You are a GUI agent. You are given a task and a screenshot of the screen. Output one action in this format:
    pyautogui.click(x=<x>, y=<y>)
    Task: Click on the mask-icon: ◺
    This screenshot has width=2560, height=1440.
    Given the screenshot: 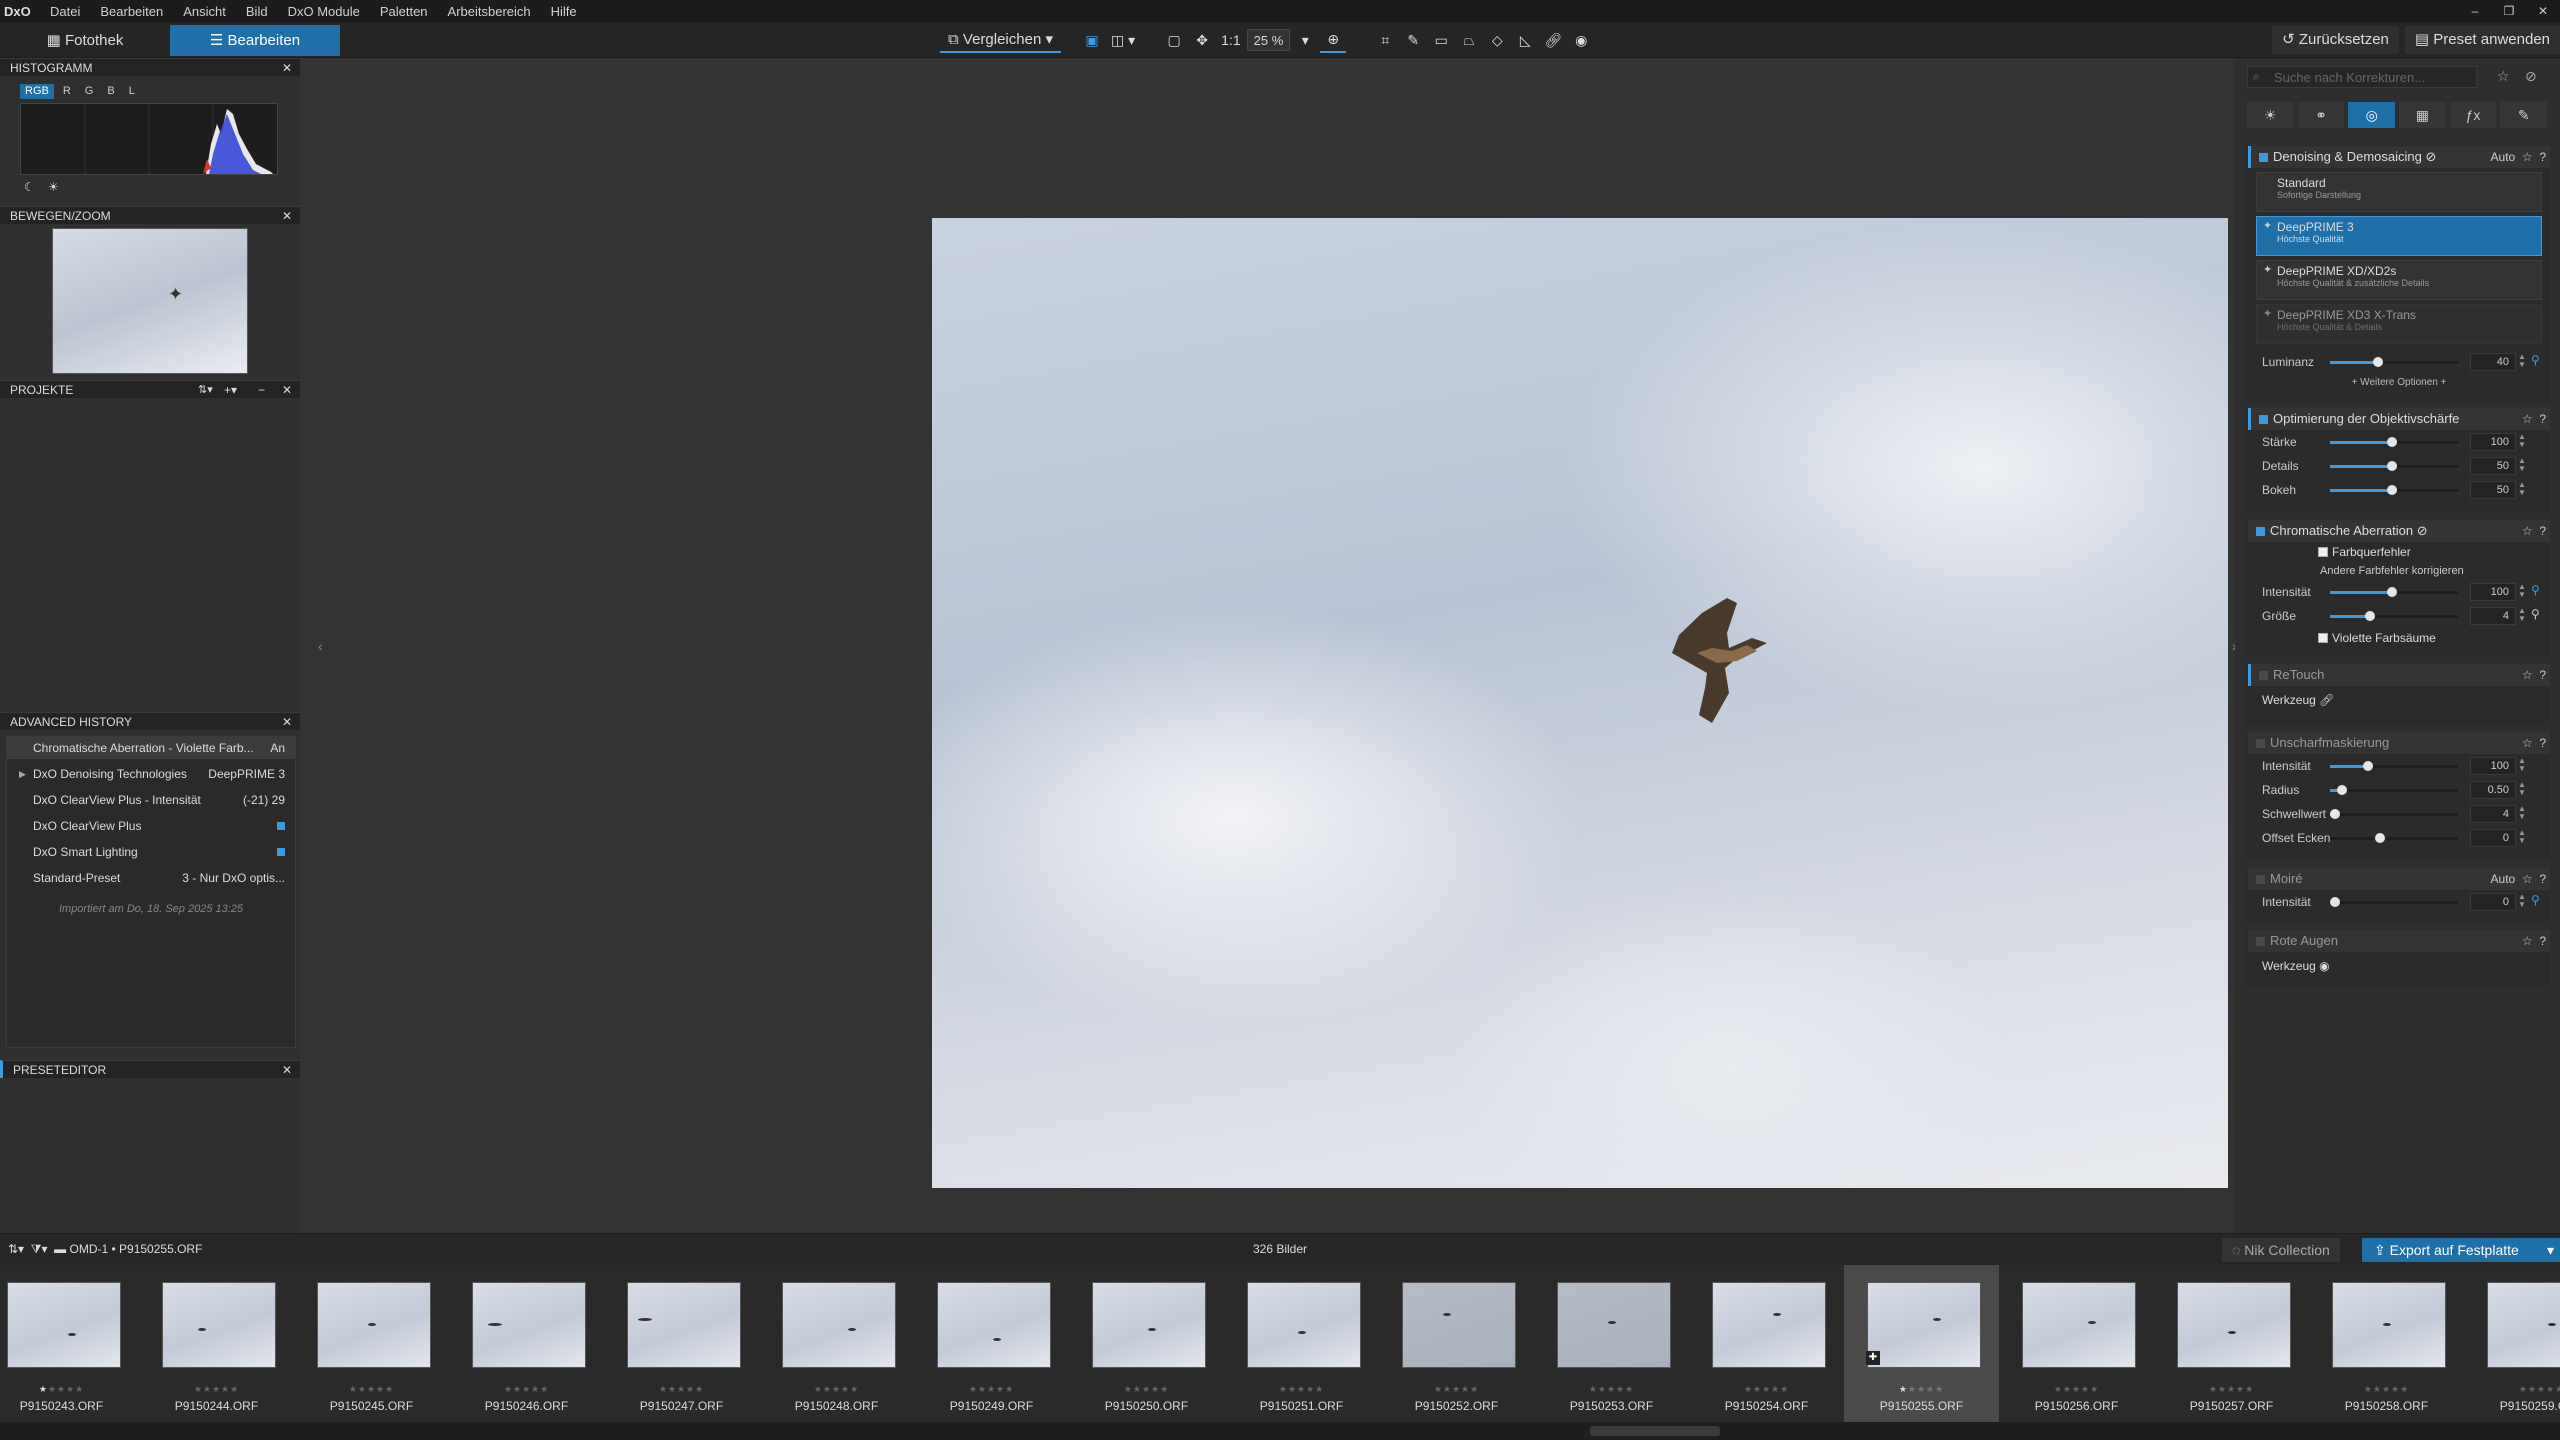 What is the action you would take?
    pyautogui.click(x=1525, y=40)
    